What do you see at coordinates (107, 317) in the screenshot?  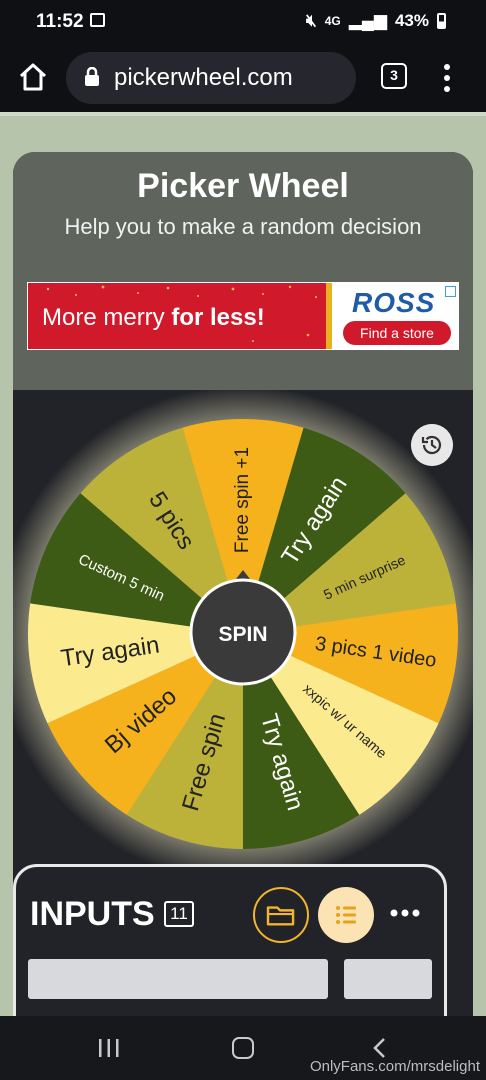 I see `ad-text-regular: More merry` at bounding box center [107, 317].